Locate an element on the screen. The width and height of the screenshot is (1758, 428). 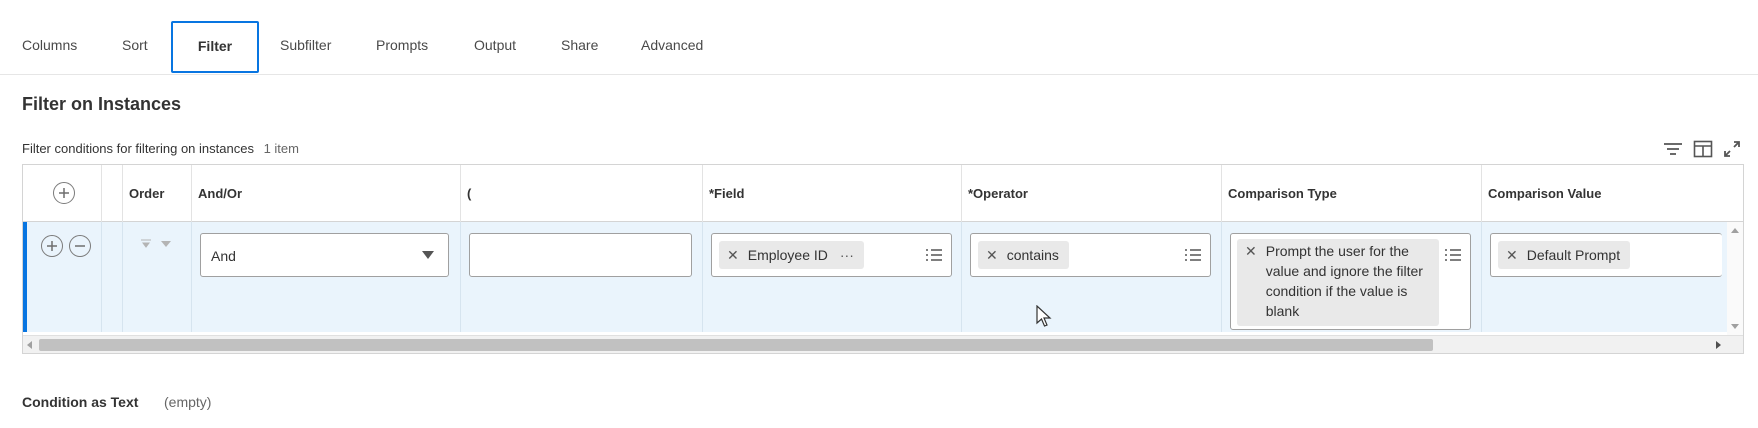
scroll-right-icon is located at coordinates (1718, 345).